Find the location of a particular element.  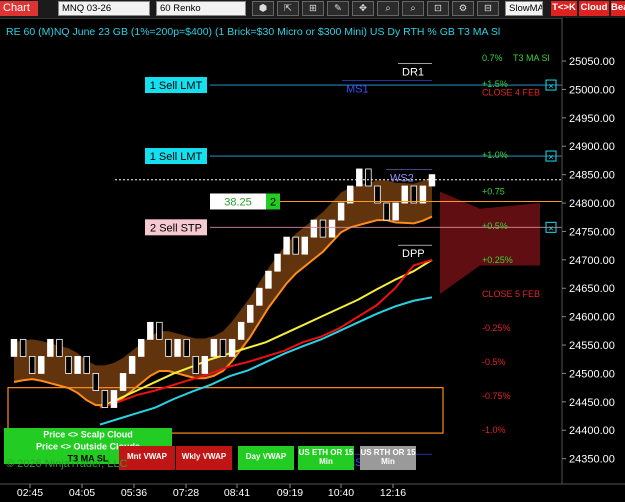

x-tick-label: 02:45 is located at coordinates (30, 493).